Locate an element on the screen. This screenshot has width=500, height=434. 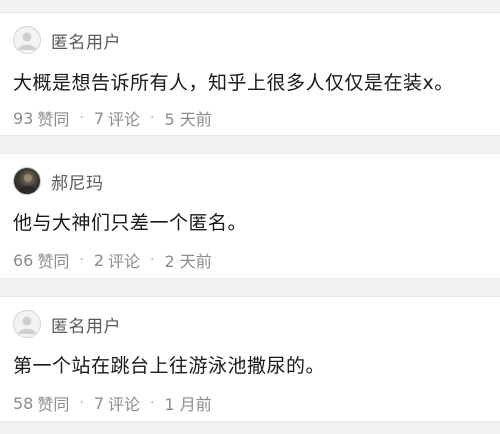
comment-text: 第一个站在跳台上往游泳池撒尿的。 is located at coordinates (169, 366).